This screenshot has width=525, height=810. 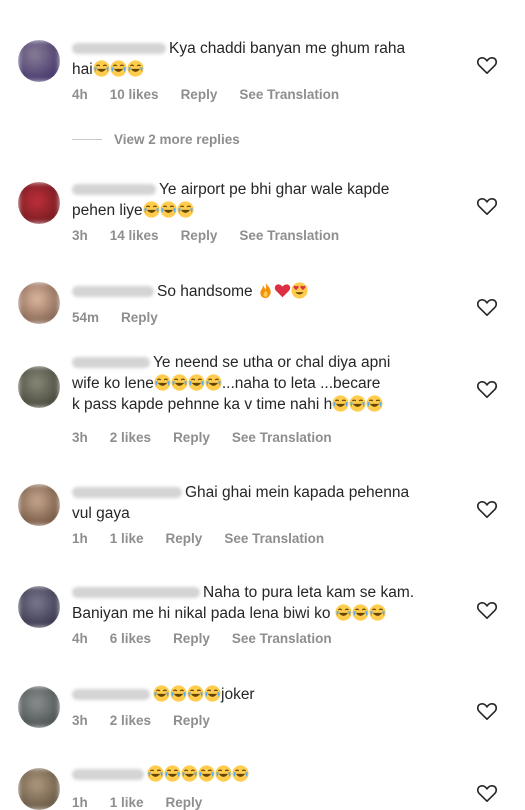 I want to click on comment-text: Kya chaddi banyan me ghum raha, so click(x=287, y=48).